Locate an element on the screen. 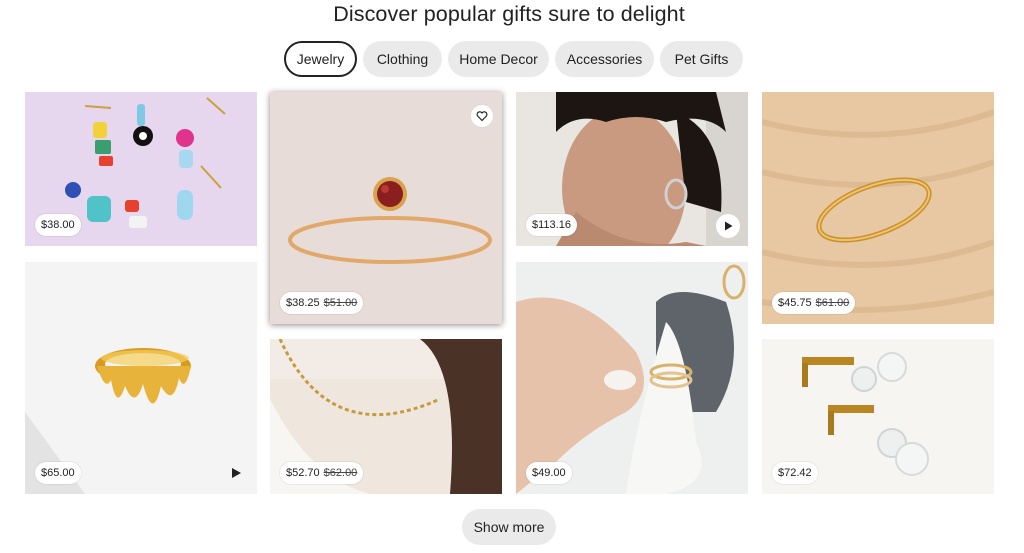  price-badge: $52.70 $62.00 is located at coordinates (322, 473).